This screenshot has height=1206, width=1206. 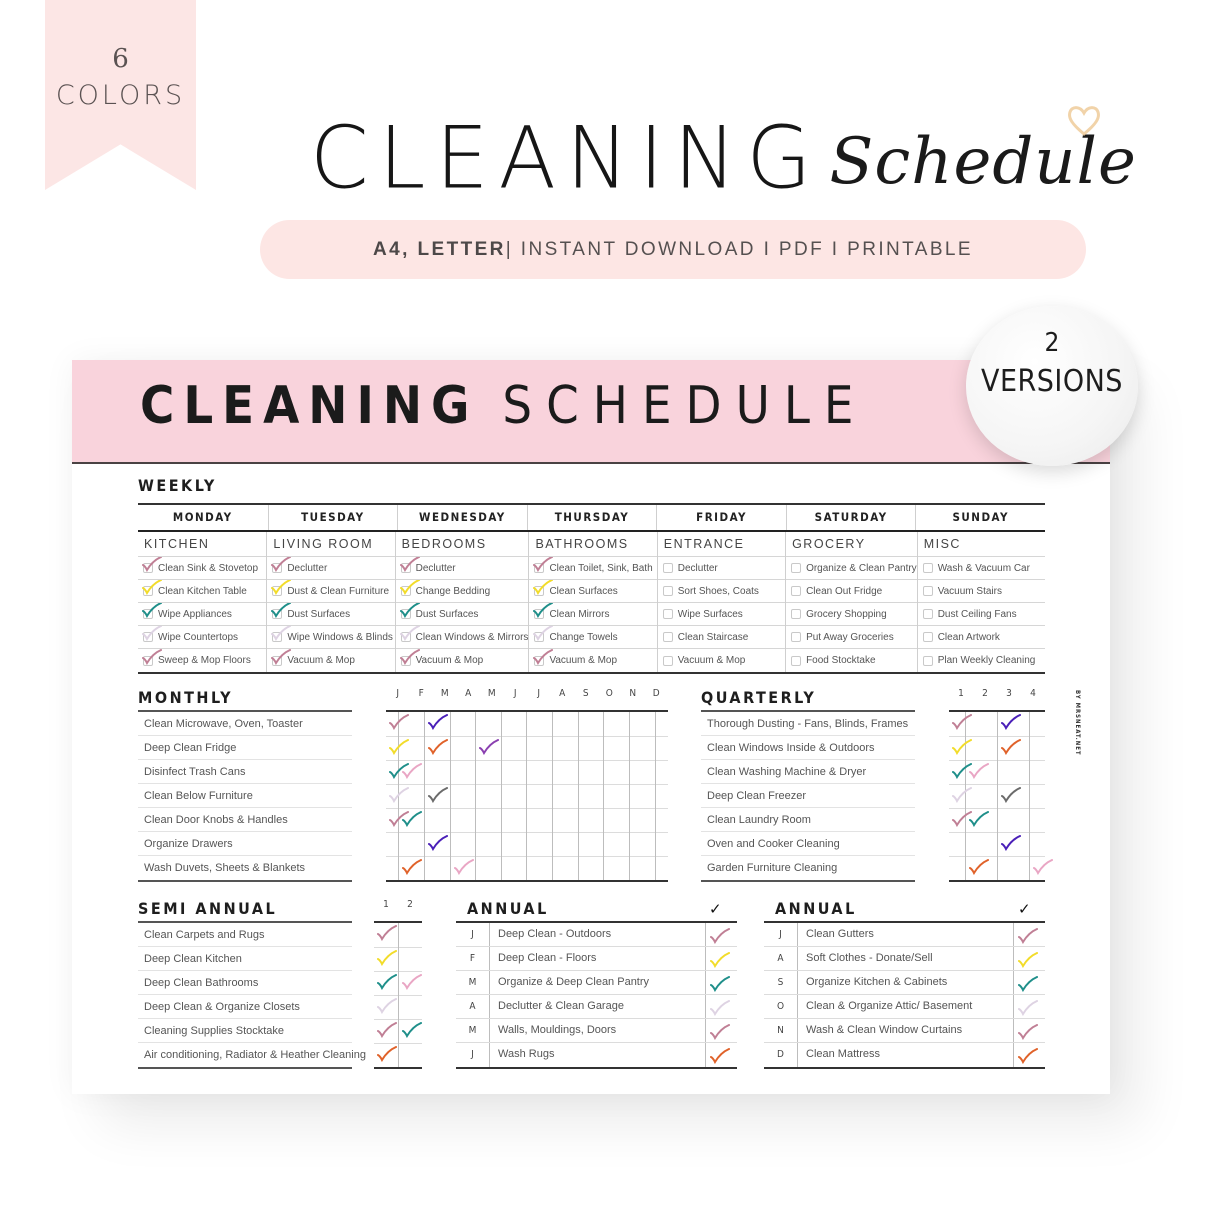 What do you see at coordinates (202, 591) in the screenshot?
I see `weekly-task-item: Clean Kitchen Table` at bounding box center [202, 591].